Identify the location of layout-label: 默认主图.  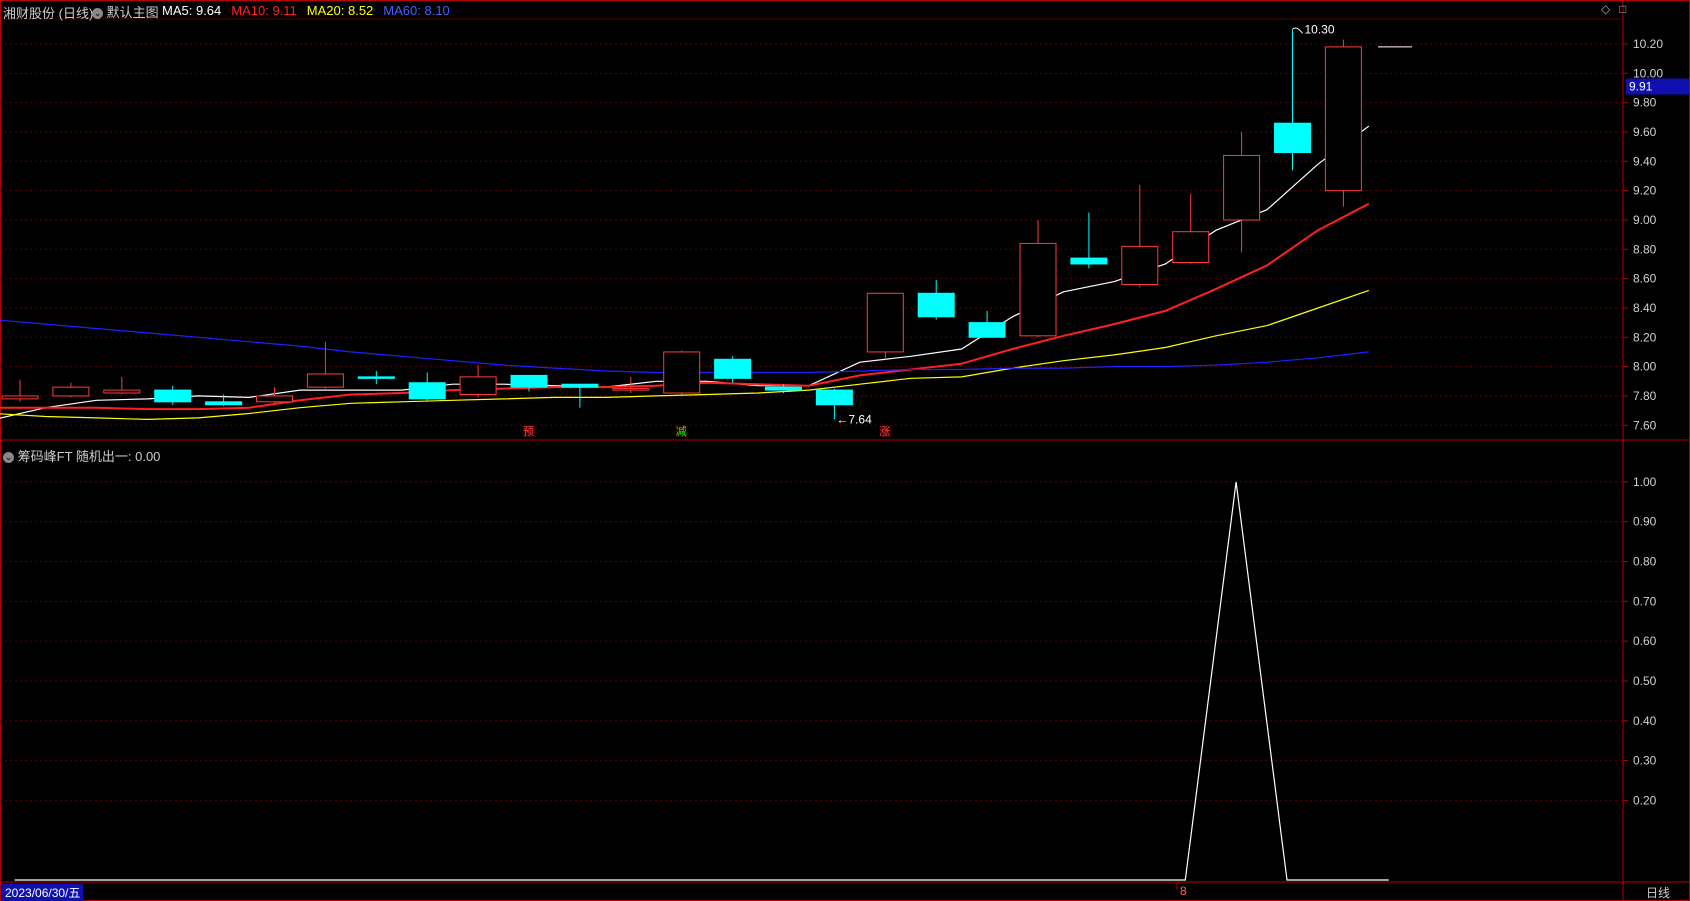
(132, 12).